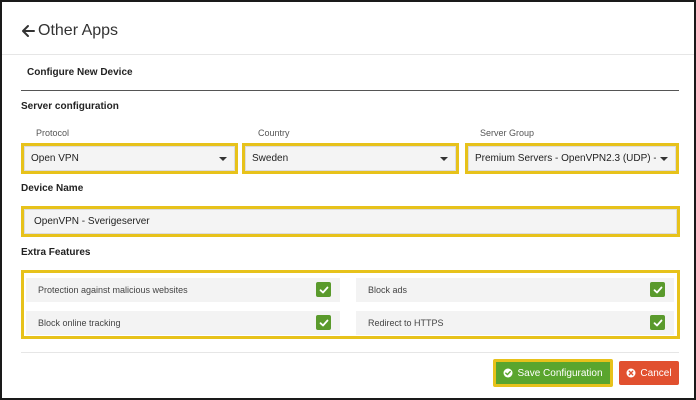  I want to click on save-configuration-button: Save Configuration, so click(553, 373).